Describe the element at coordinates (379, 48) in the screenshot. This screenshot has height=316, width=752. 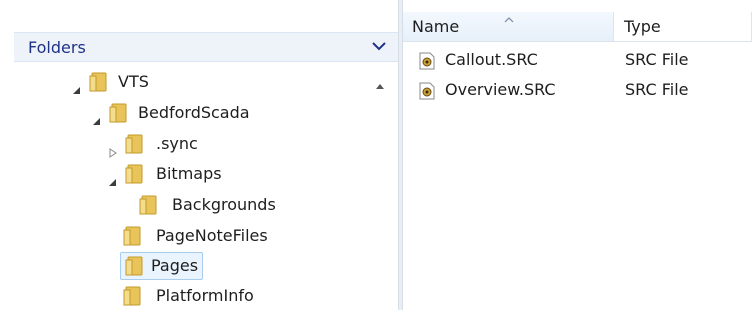
I see `chevron-down-icon` at that location.